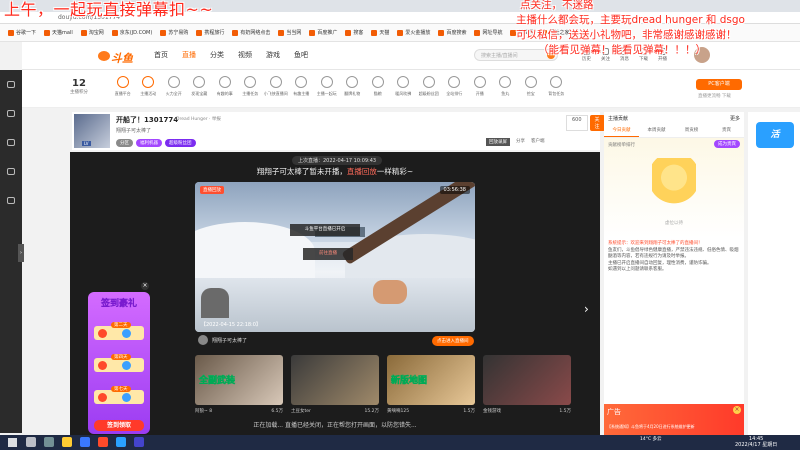 The image size is (800, 450). Describe the element at coordinates (161, 55) in the screenshot. I see `nav-home: 首页` at that location.